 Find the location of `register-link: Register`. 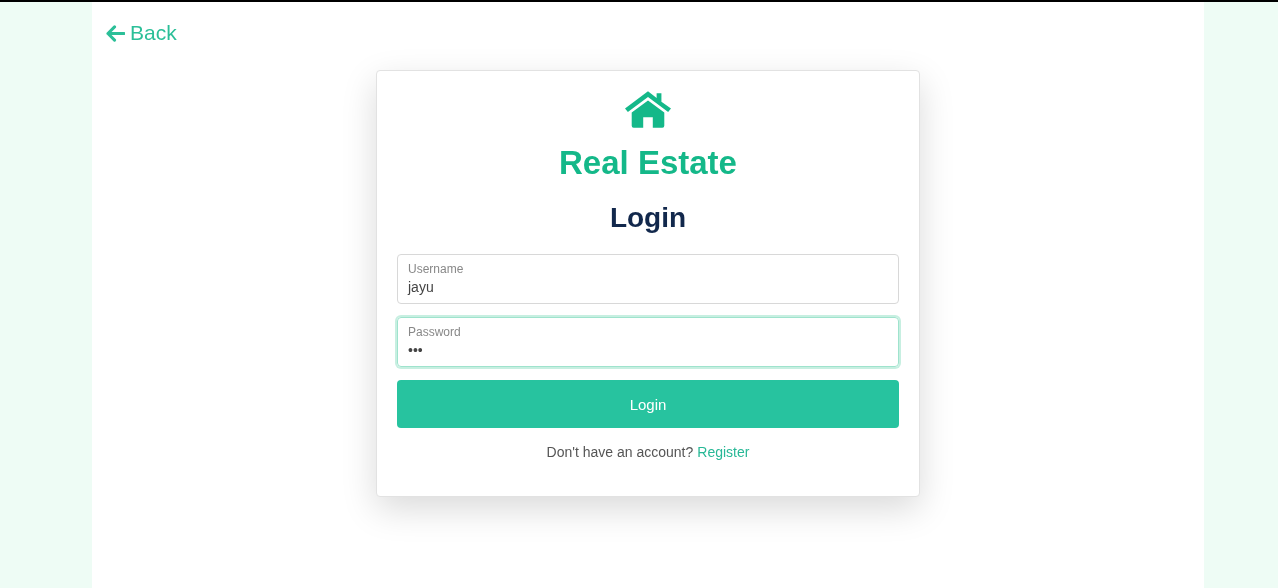

register-link: Register is located at coordinates (723, 452).